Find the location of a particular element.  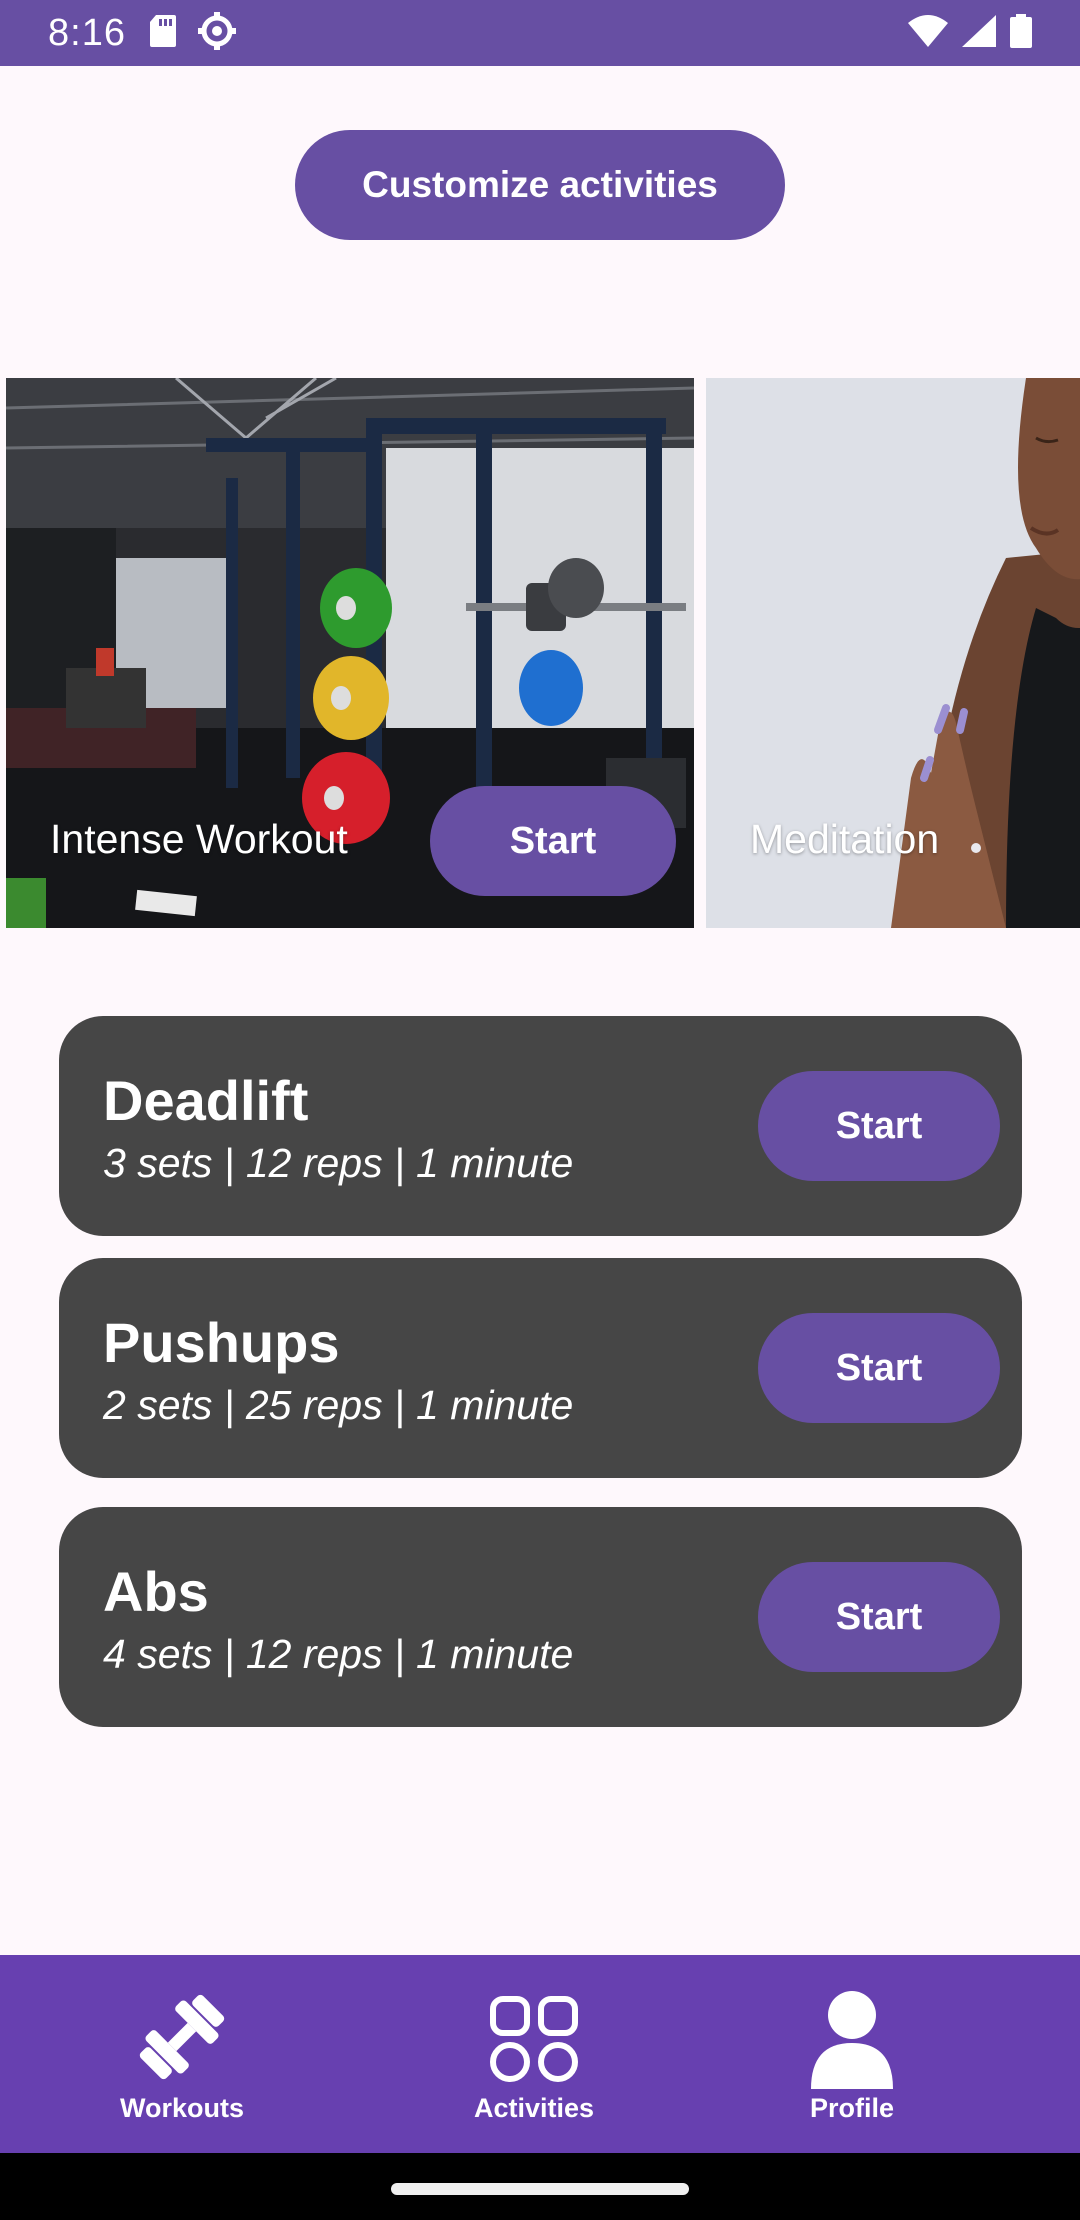

intense-workout-start-button: Start is located at coordinates (553, 841).